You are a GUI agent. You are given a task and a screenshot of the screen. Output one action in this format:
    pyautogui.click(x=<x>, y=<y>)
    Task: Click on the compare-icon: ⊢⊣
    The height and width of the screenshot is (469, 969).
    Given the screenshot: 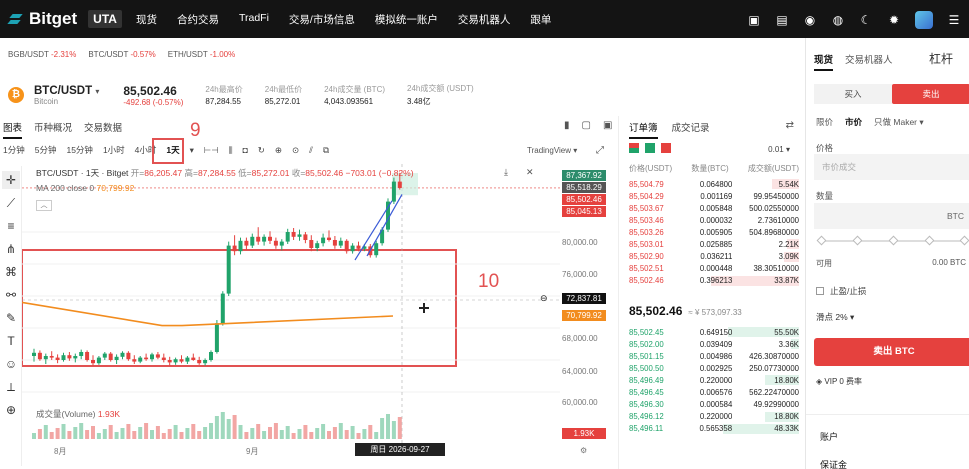 What is the action you would take?
    pyautogui.click(x=211, y=150)
    